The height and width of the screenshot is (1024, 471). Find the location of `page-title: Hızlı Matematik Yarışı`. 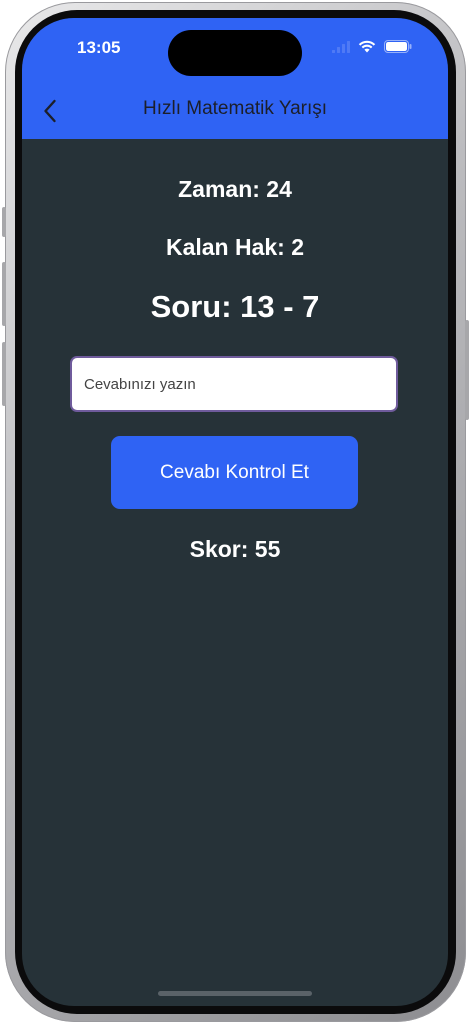

page-title: Hızlı Matematik Yarışı is located at coordinates (235, 108).